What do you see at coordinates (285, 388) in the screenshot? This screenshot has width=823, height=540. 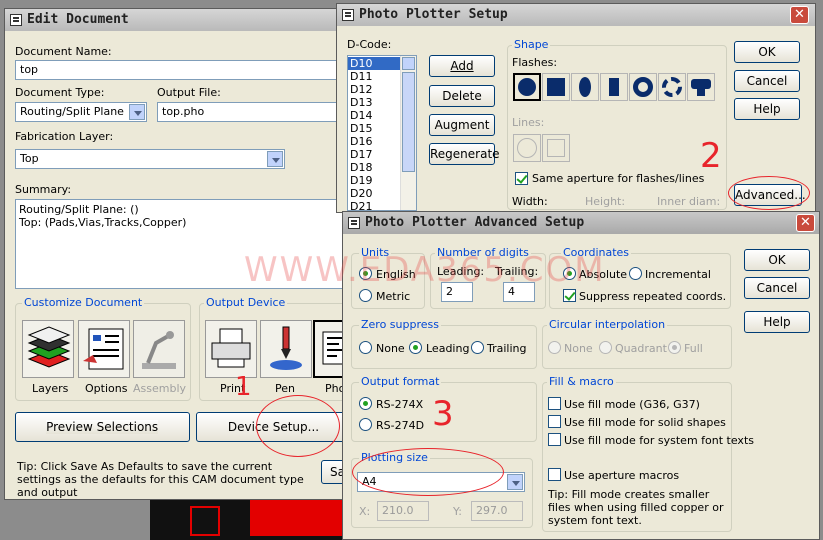 I see `pen-label: Pen` at bounding box center [285, 388].